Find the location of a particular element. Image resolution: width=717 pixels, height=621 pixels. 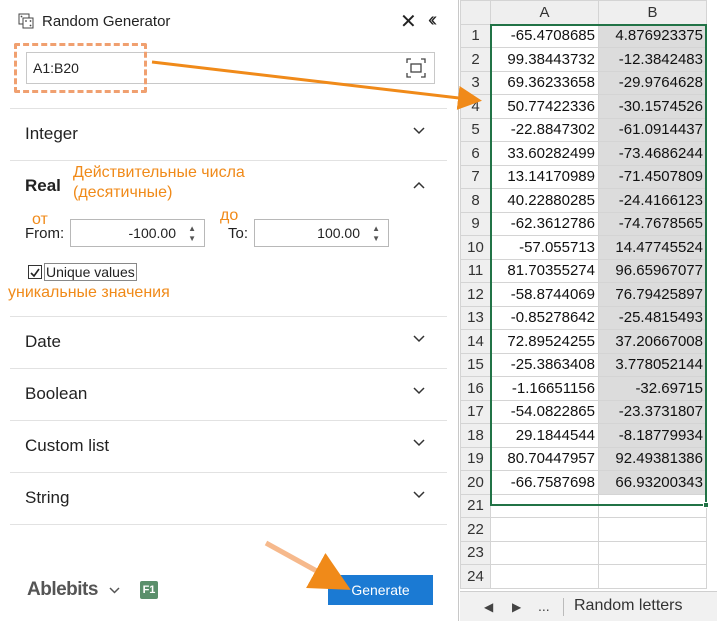

unique-values-label: Unique values is located at coordinates (90, 272).